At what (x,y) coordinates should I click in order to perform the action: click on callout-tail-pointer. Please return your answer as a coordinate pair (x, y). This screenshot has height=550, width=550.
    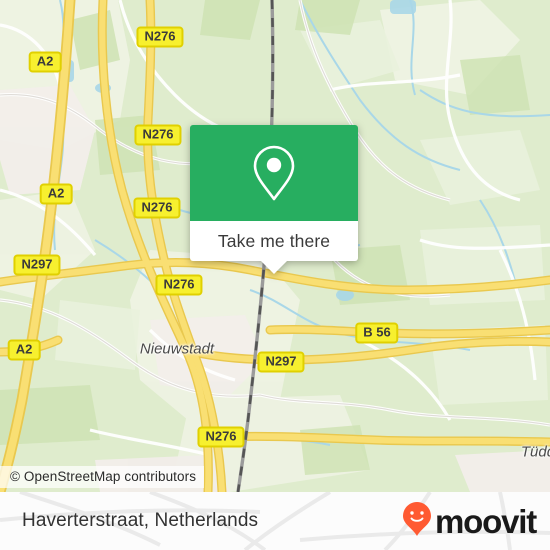
    Looking at the image, I should click on (274, 267).